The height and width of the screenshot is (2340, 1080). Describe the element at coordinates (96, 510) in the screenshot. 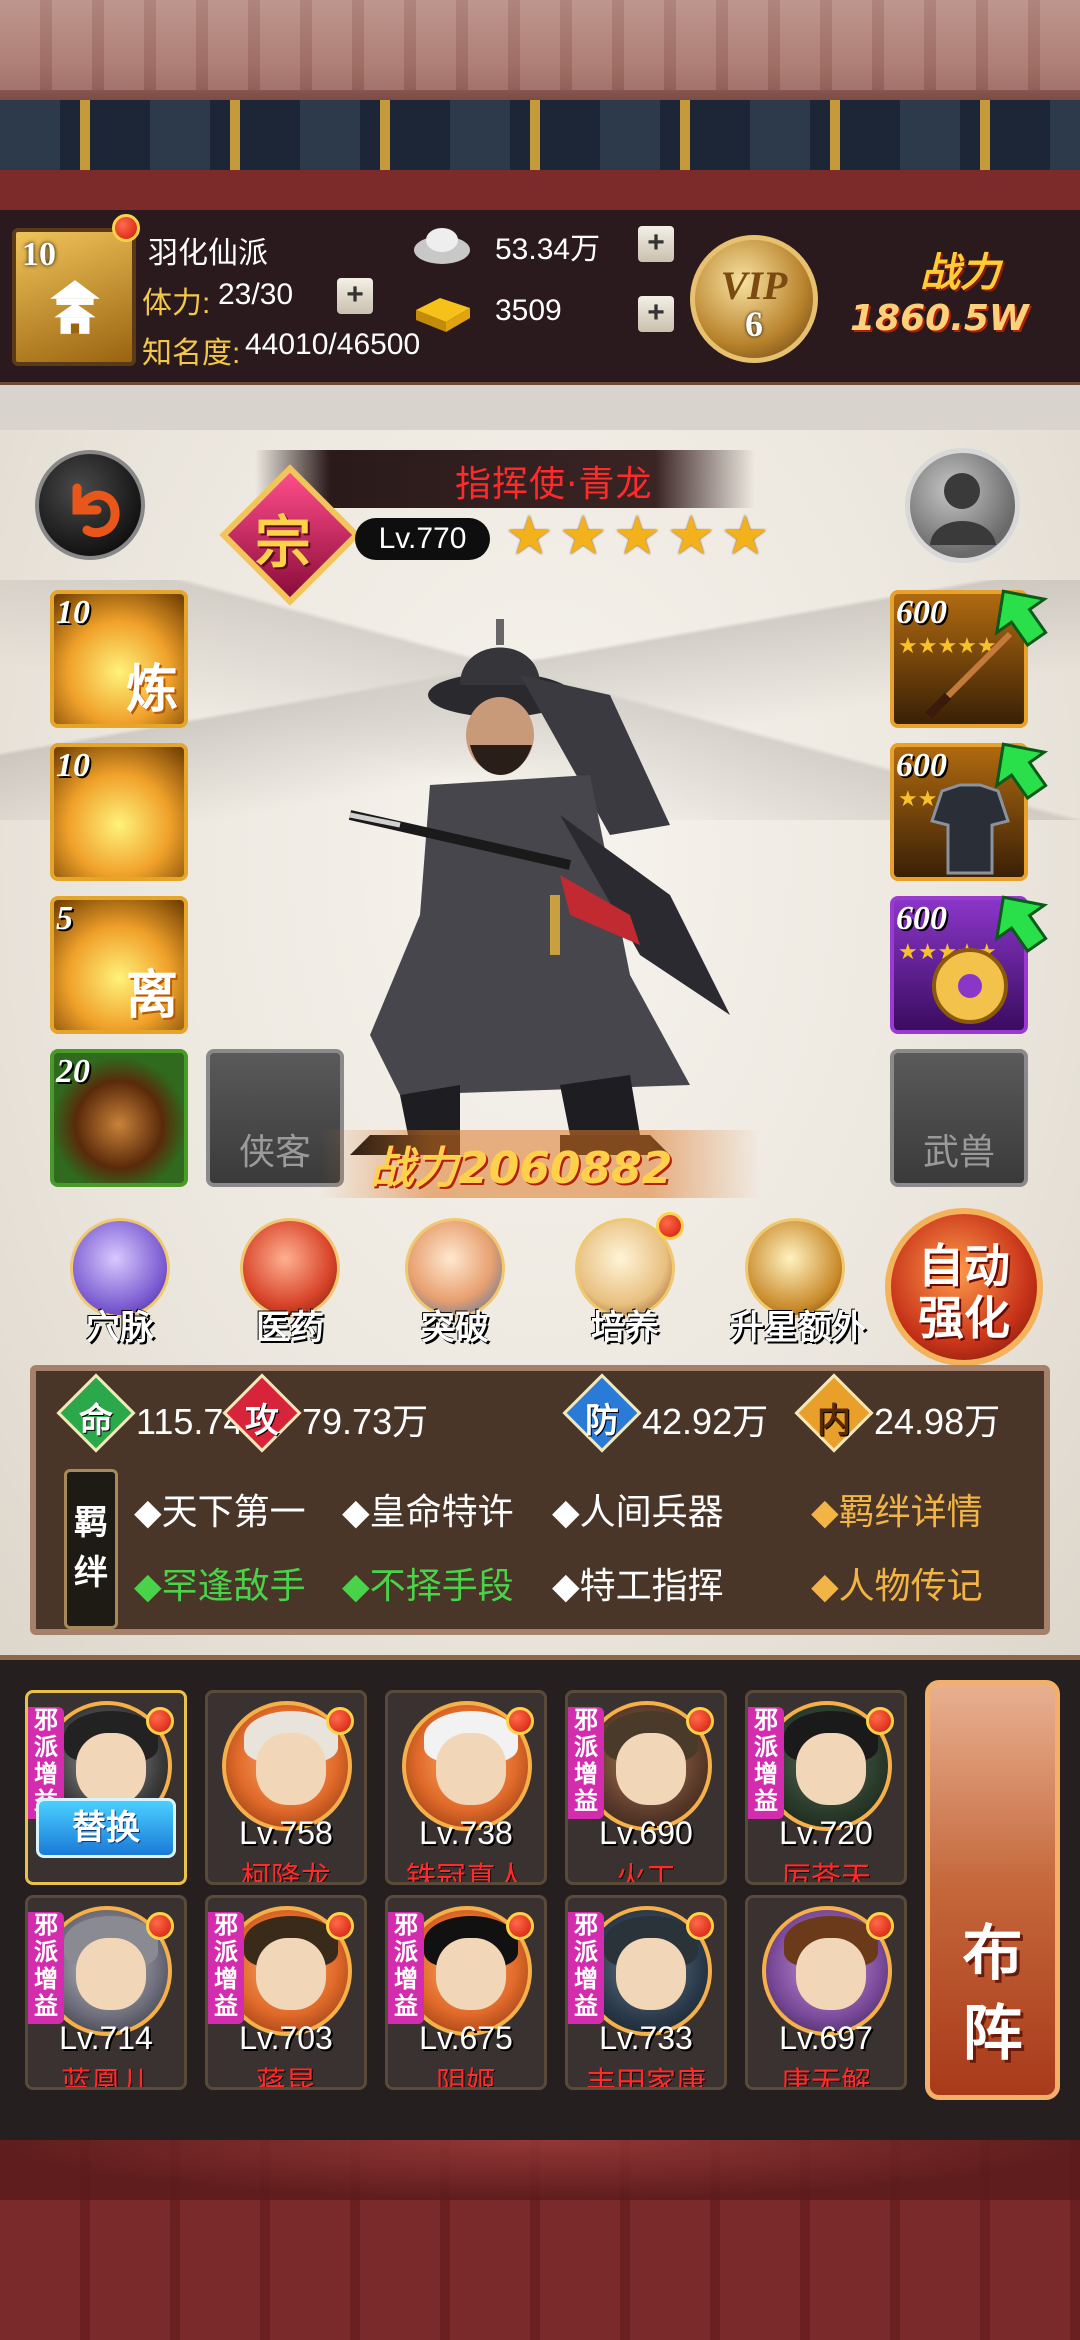

I see `back-arrow-icon` at that location.